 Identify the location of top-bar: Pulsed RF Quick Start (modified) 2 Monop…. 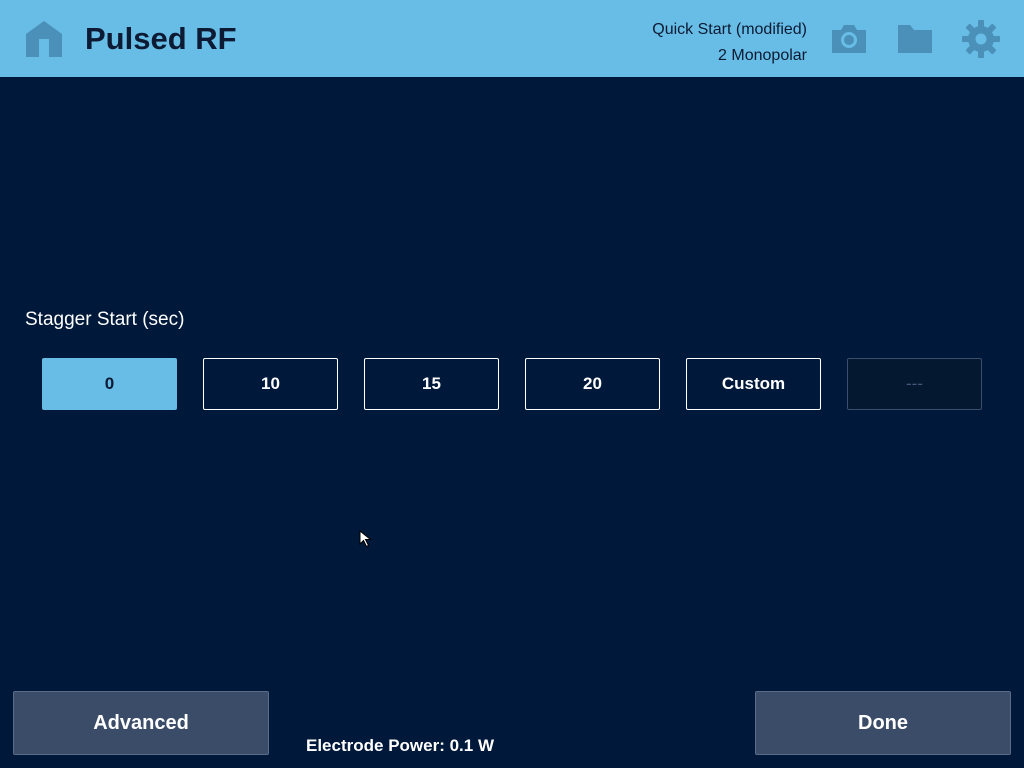
(512, 38).